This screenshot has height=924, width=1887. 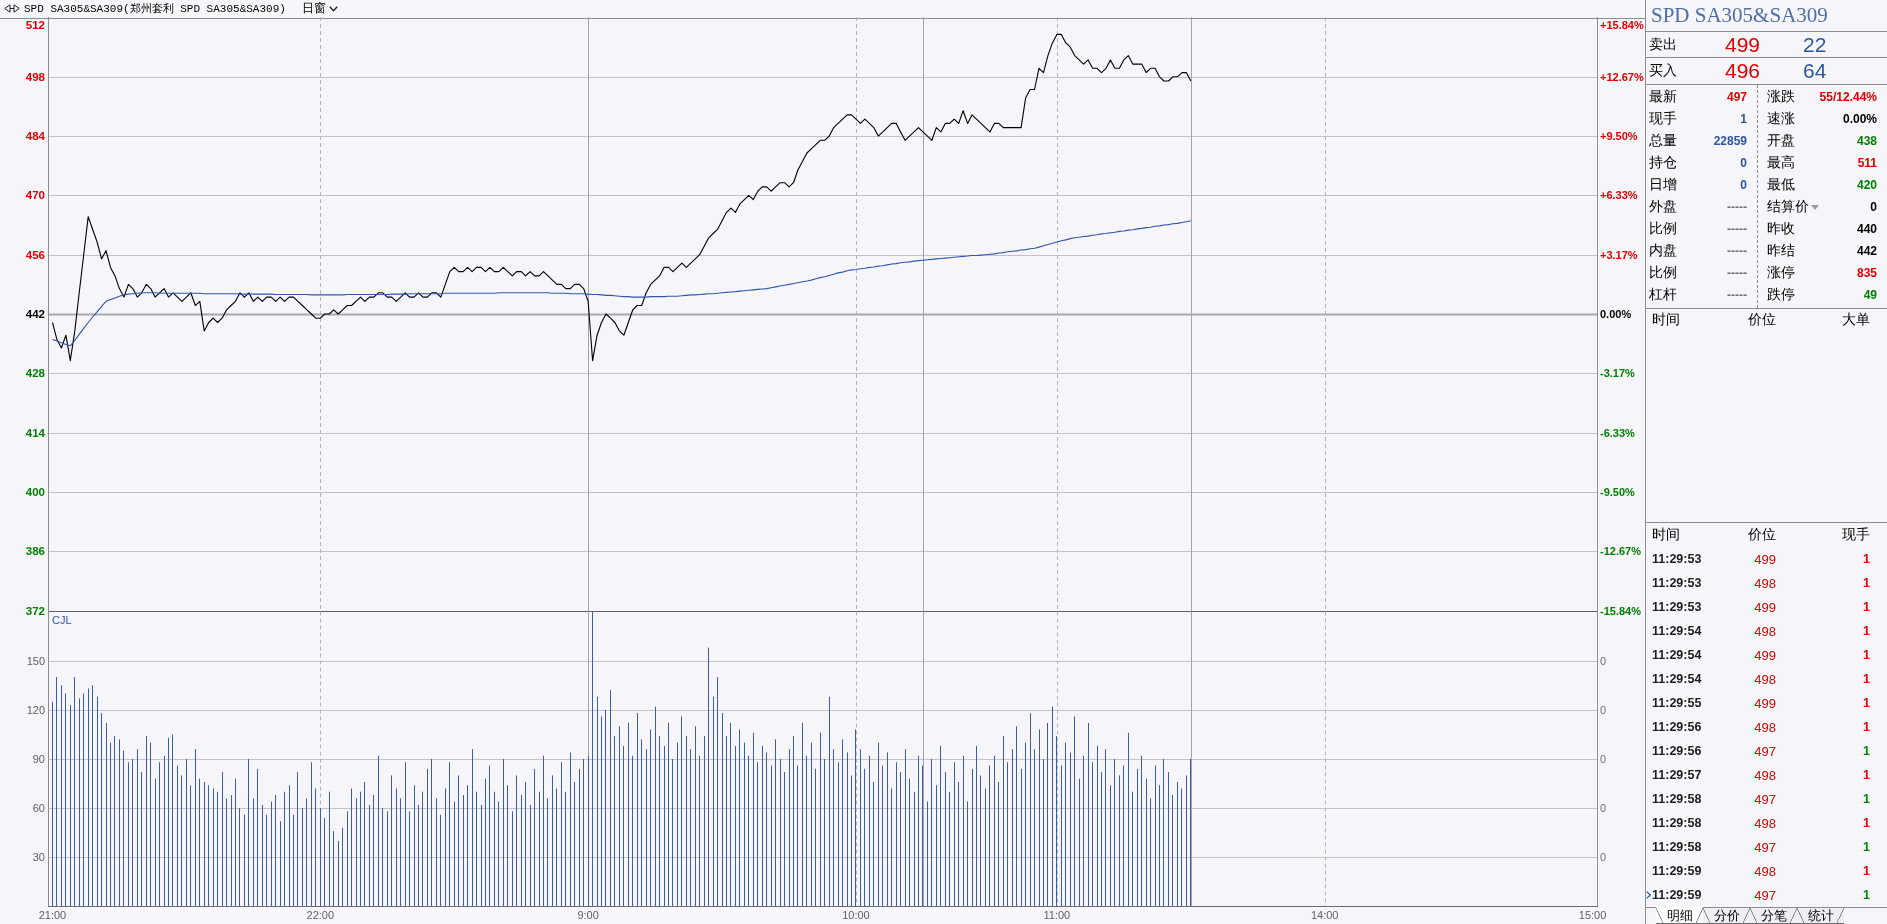 What do you see at coordinates (38, 857) in the screenshot?
I see `volume-axis-label: 30` at bounding box center [38, 857].